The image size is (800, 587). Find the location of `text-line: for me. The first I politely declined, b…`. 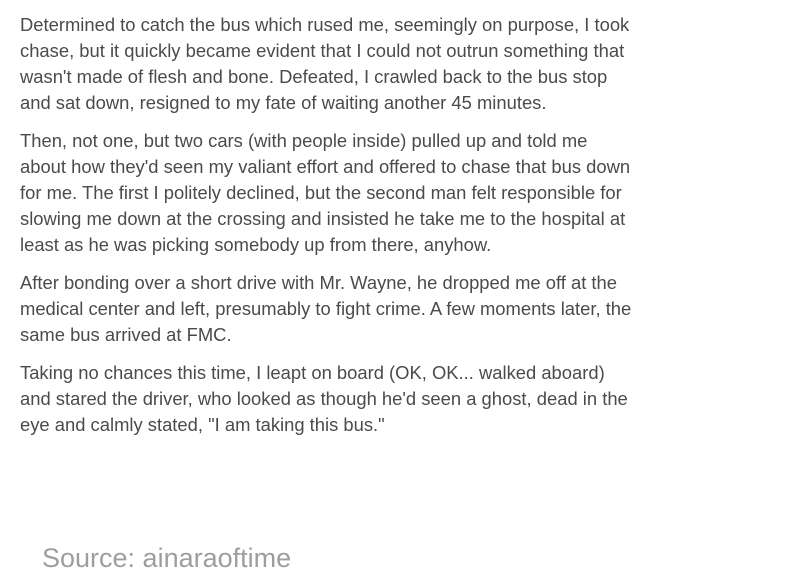

text-line: for me. The first I politely declined, b… is located at coordinates (321, 192).